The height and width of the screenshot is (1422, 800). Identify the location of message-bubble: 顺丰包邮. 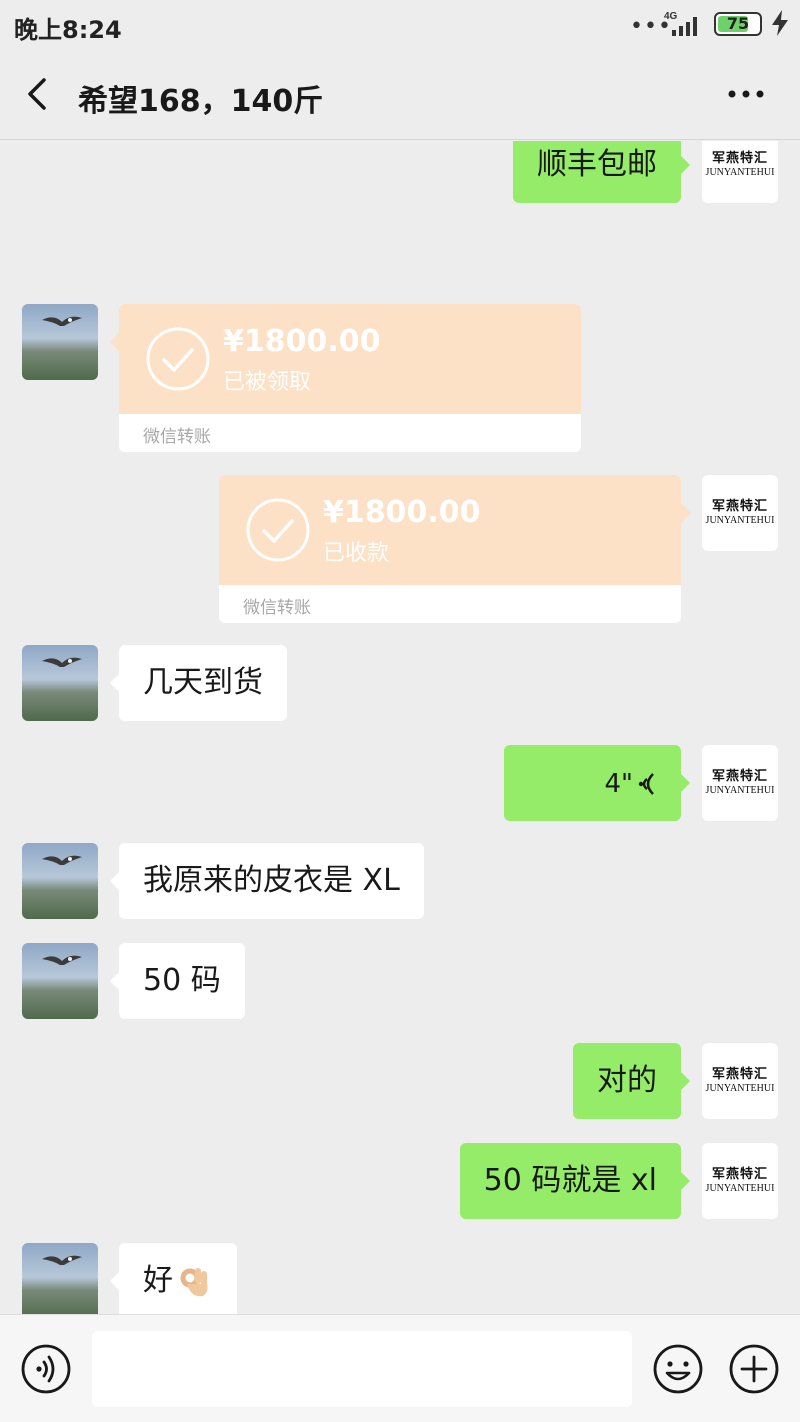
(601, 172).